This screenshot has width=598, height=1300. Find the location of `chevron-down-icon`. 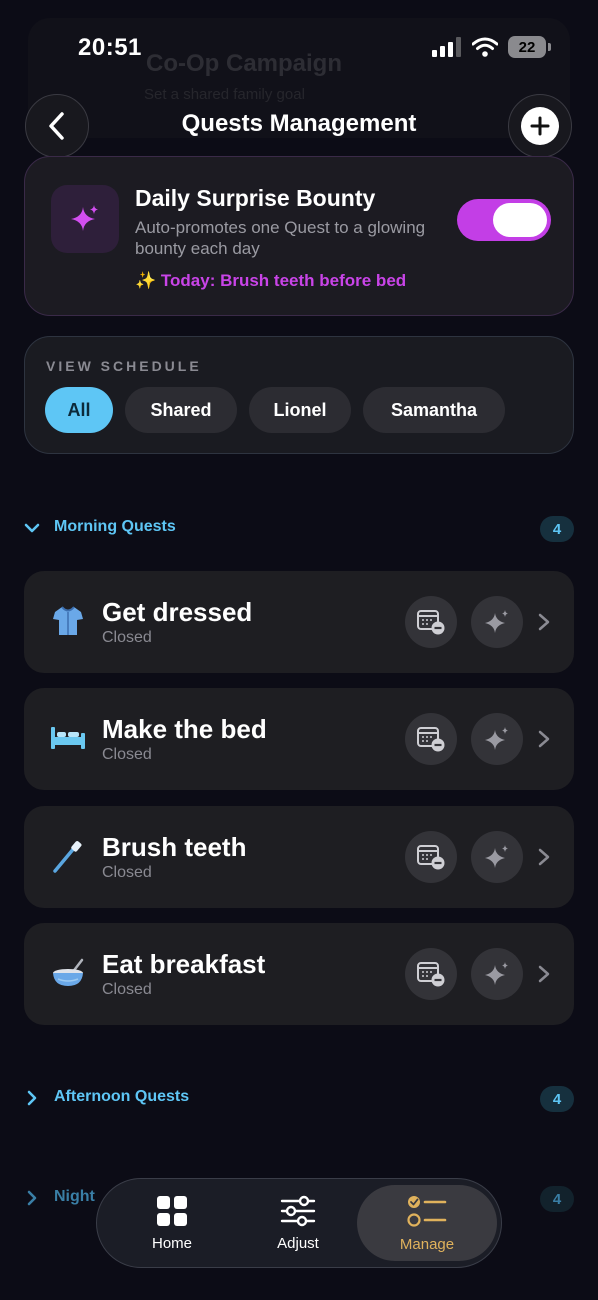

chevron-down-icon is located at coordinates (32, 528).